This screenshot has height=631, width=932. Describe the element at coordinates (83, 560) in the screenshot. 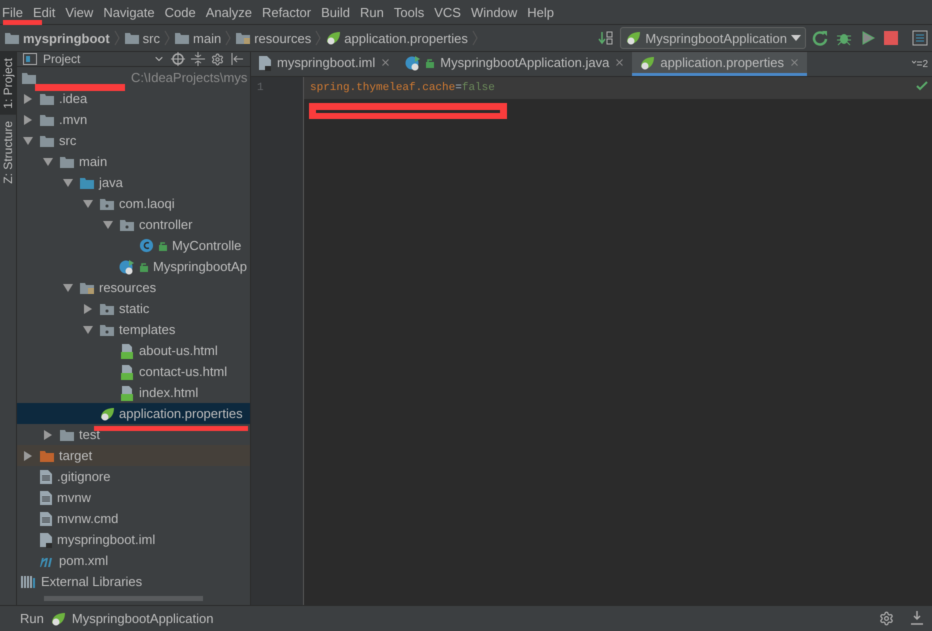

I see `tree-item-label: pom.xml` at that location.